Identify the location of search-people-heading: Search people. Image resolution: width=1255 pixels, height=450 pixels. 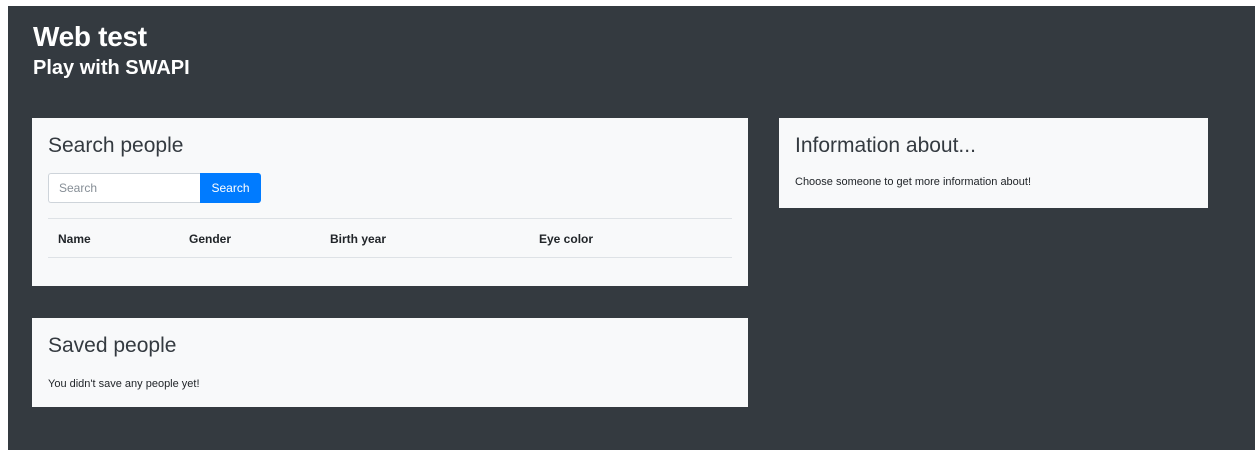
(116, 145).